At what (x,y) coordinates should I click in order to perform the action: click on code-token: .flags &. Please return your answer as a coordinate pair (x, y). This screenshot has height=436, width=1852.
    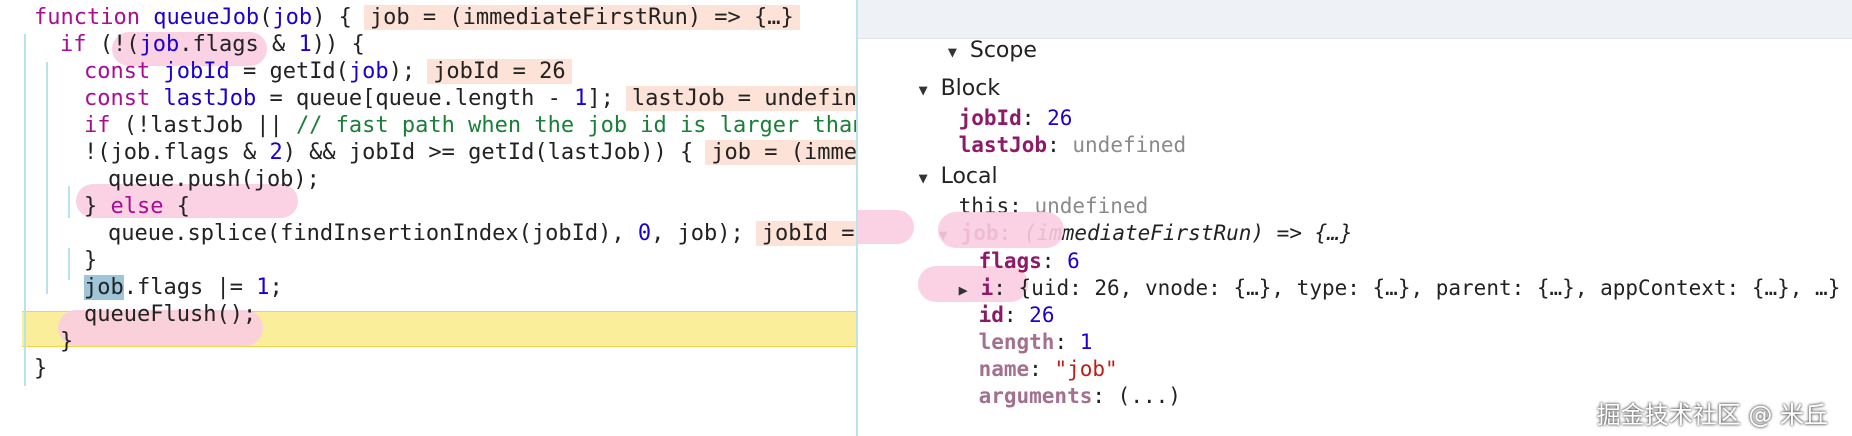
    Looking at the image, I should click on (239, 44).